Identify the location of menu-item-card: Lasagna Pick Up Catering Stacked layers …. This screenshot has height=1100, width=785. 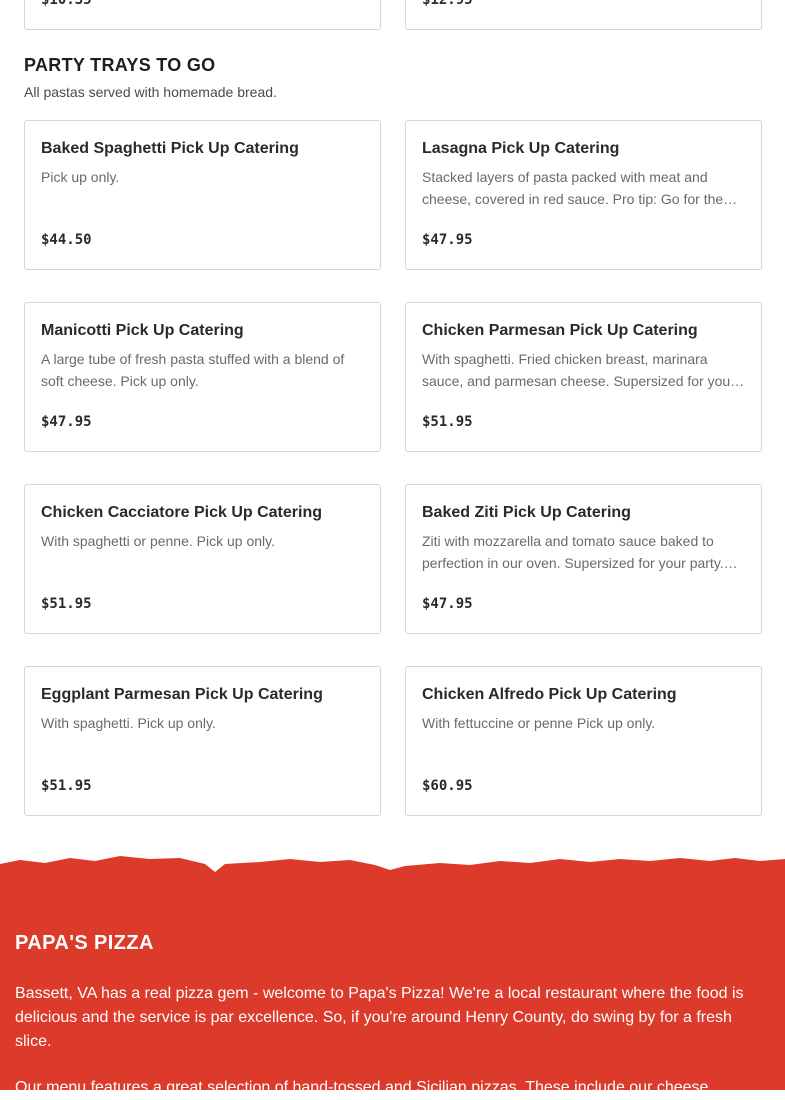
(583, 195).